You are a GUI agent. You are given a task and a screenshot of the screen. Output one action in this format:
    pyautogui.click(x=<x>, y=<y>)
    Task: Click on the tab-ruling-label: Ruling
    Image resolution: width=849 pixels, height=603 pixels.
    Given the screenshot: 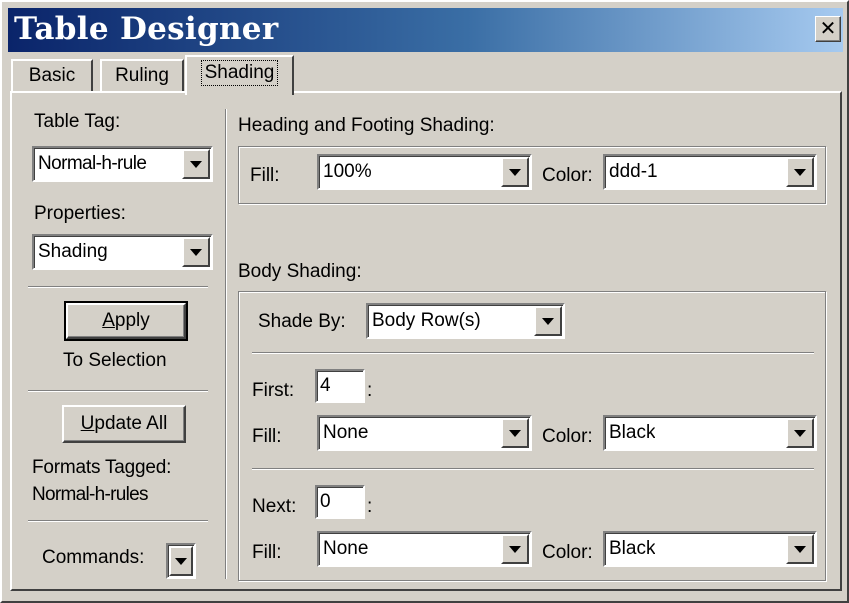 What is the action you would take?
    pyautogui.click(x=142, y=75)
    